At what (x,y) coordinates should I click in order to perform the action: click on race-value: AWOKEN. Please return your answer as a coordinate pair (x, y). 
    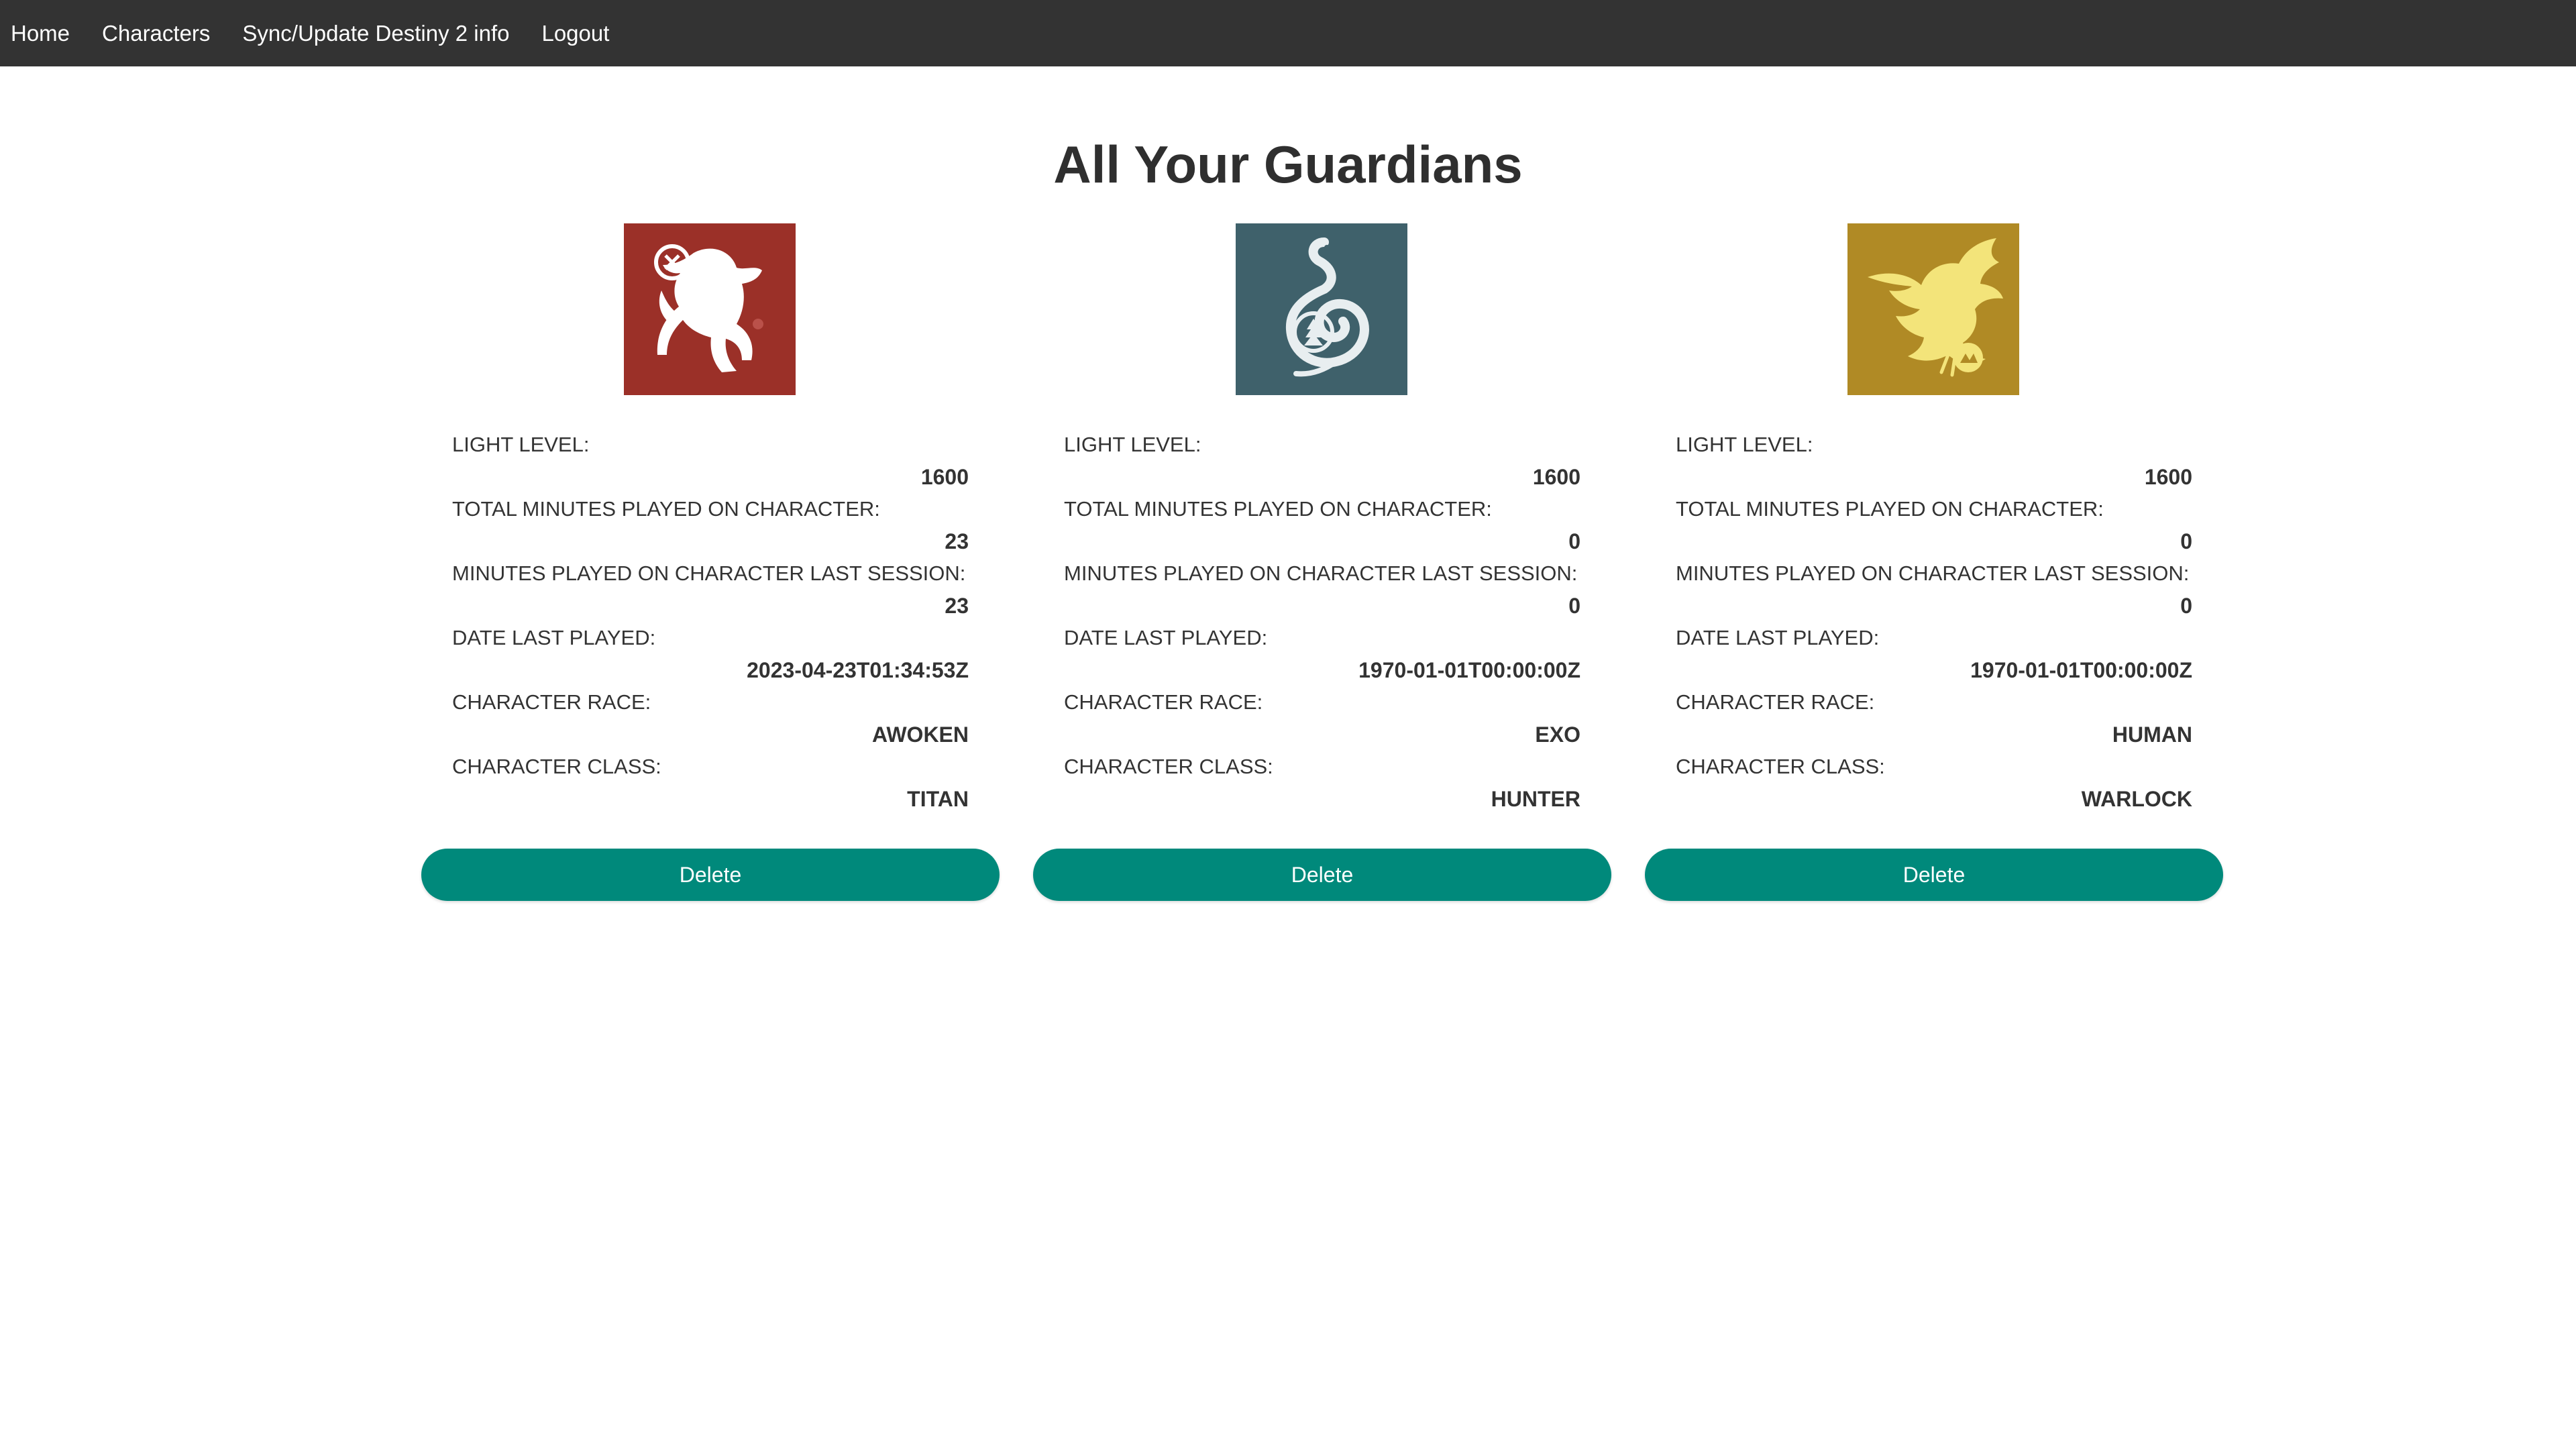
    Looking at the image, I should click on (920, 734).